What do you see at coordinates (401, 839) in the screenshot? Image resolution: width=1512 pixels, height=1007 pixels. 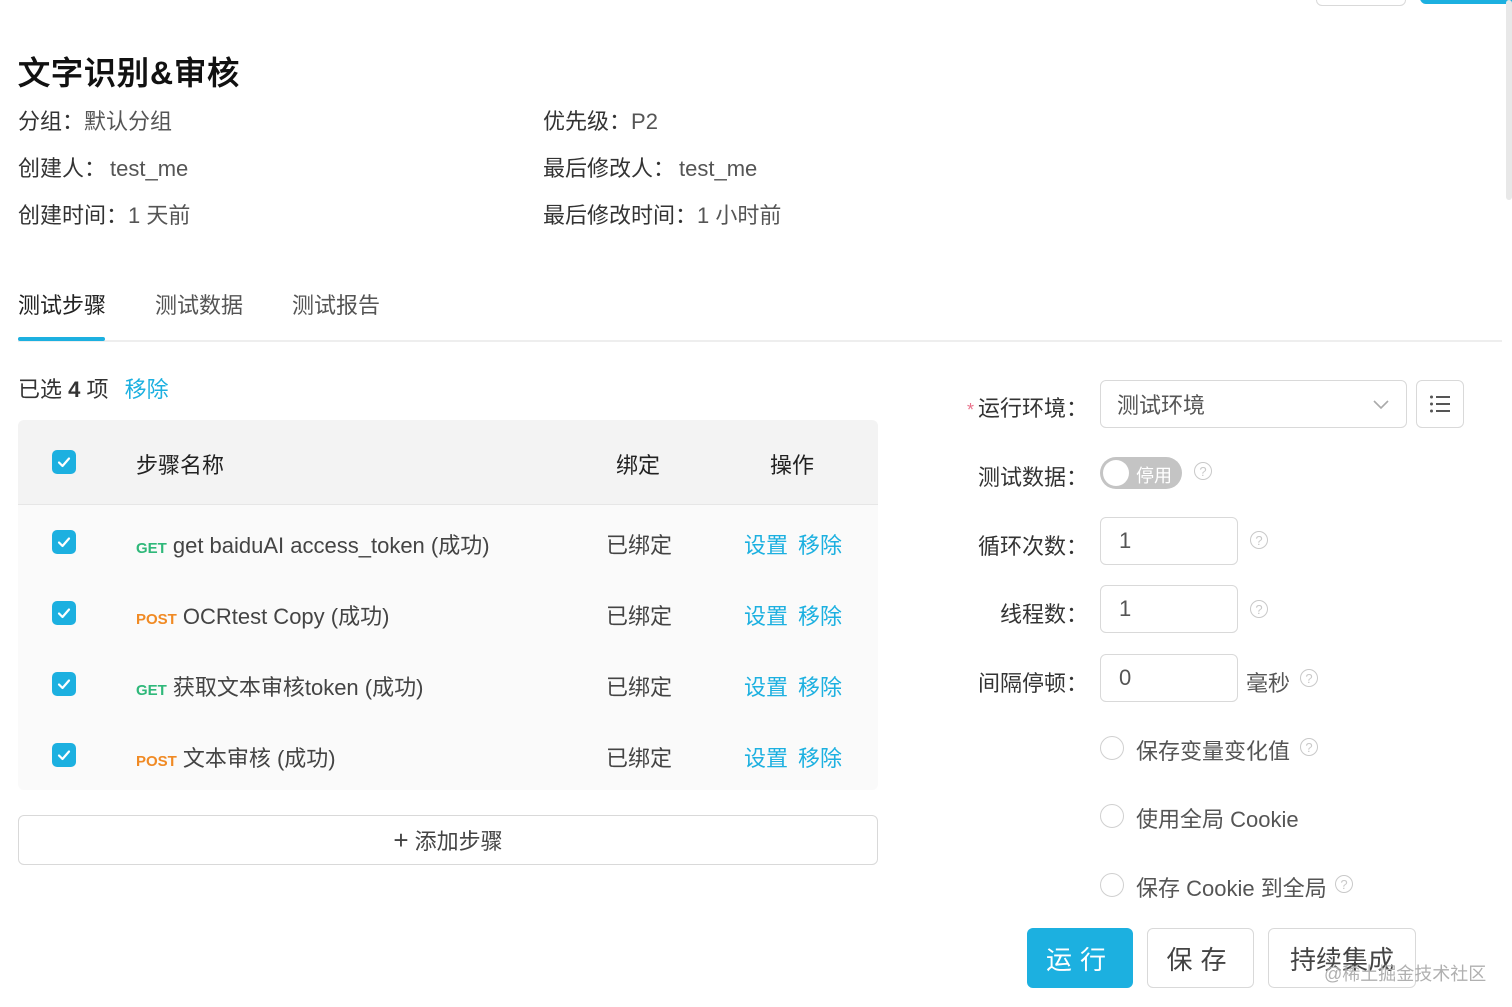 I see `plus-icon: +` at bounding box center [401, 839].